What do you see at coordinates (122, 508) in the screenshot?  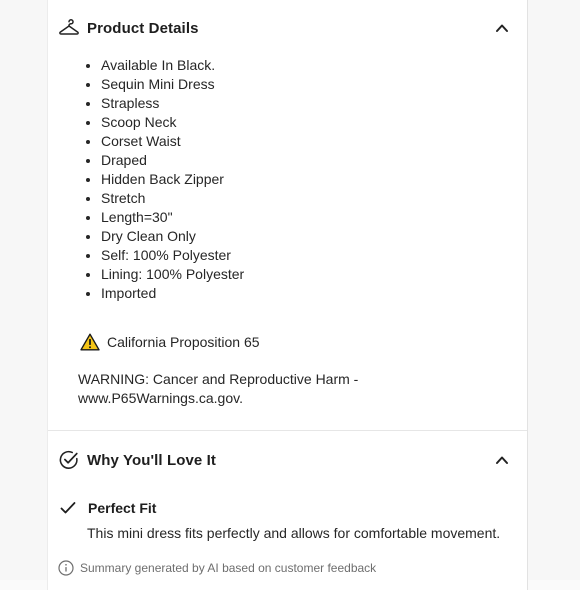 I see `feature-title: Perfect Fit` at bounding box center [122, 508].